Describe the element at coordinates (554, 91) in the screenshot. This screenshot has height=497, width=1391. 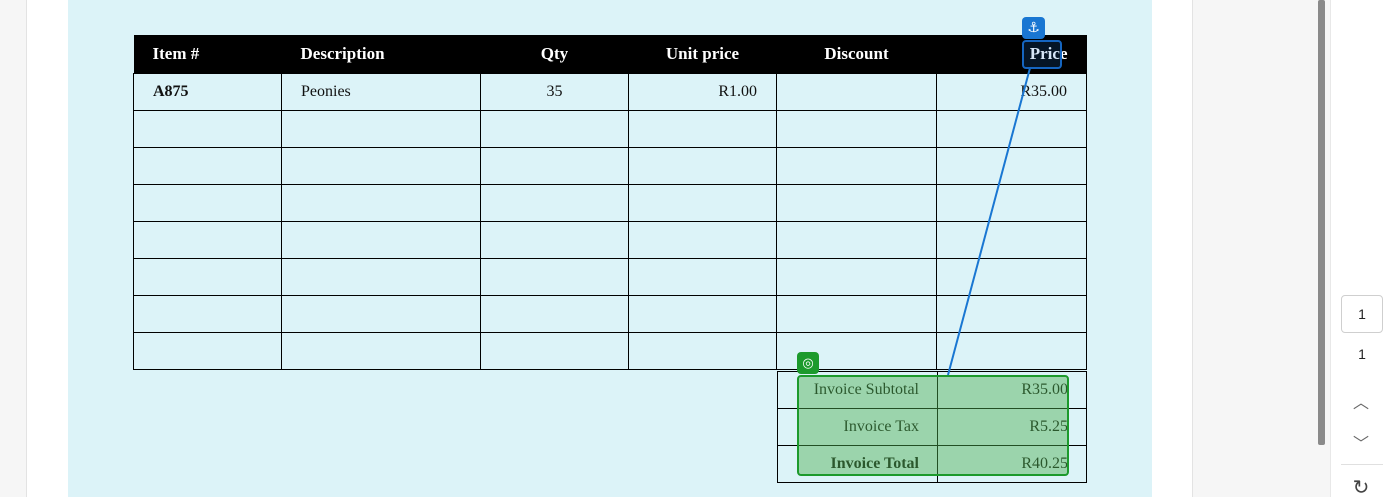
I see `cell-qty: 35` at that location.